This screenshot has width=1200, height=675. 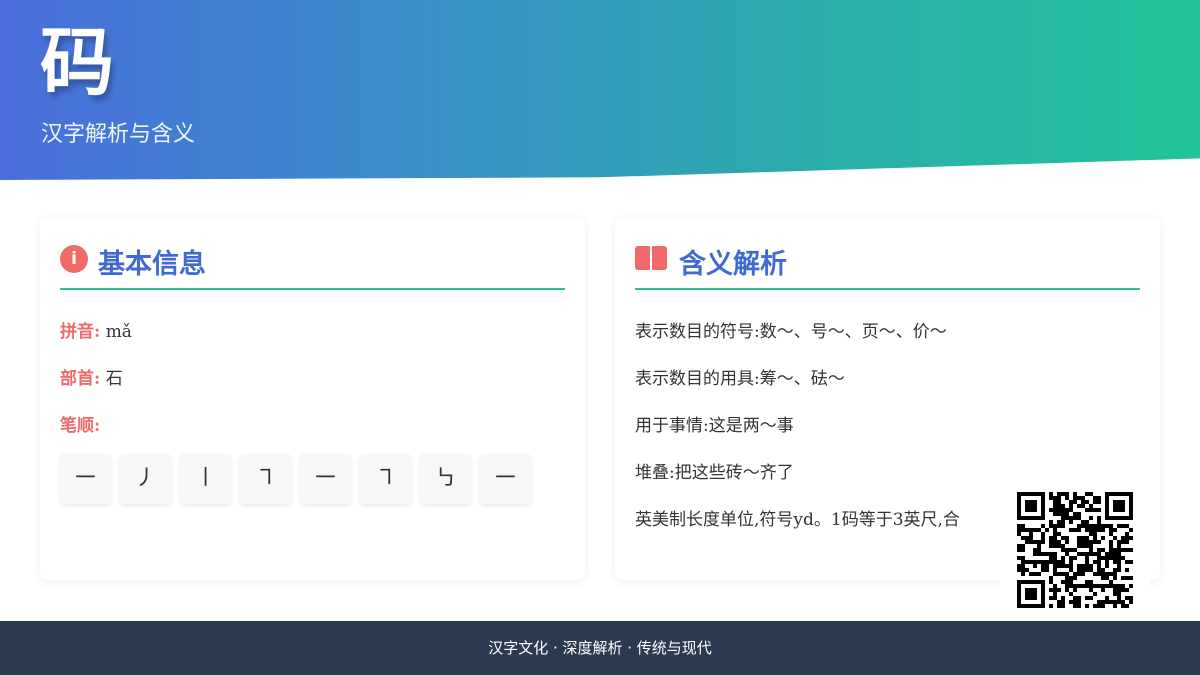 What do you see at coordinates (445, 479) in the screenshot?
I see `stroke-tile: ㇉` at bounding box center [445, 479].